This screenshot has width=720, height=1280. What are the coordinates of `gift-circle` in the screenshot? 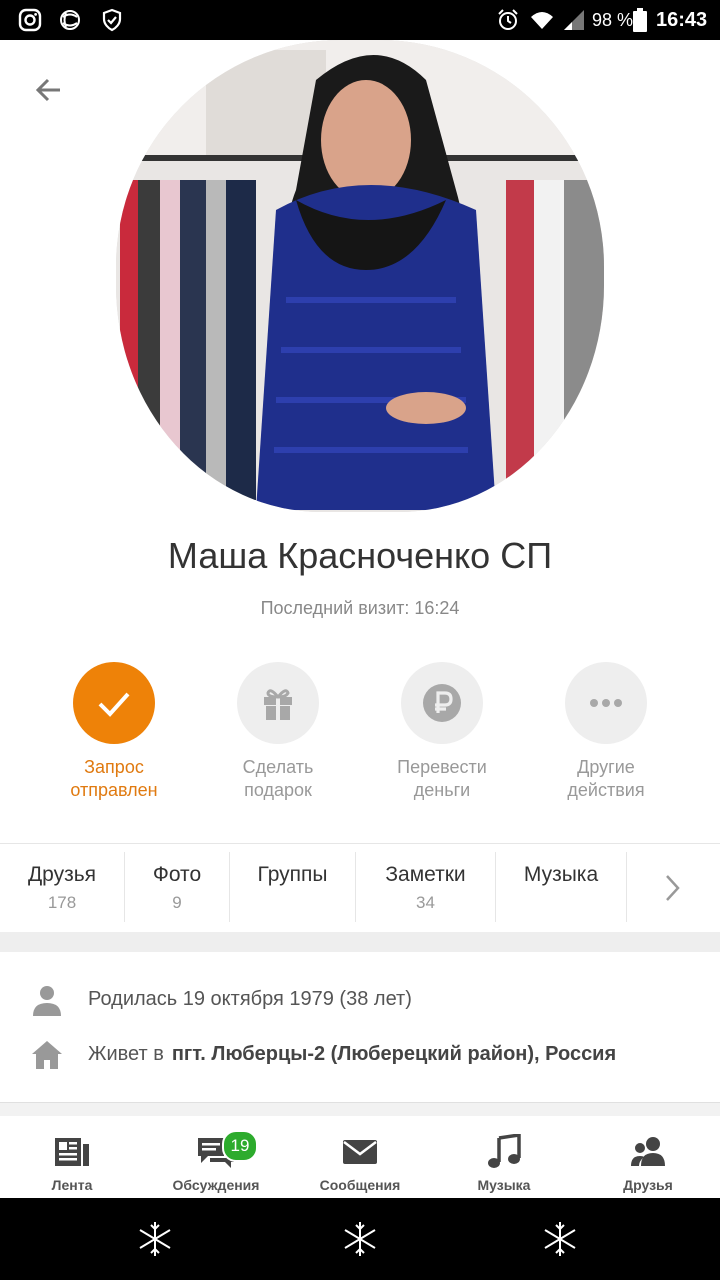 It's located at (278, 703).